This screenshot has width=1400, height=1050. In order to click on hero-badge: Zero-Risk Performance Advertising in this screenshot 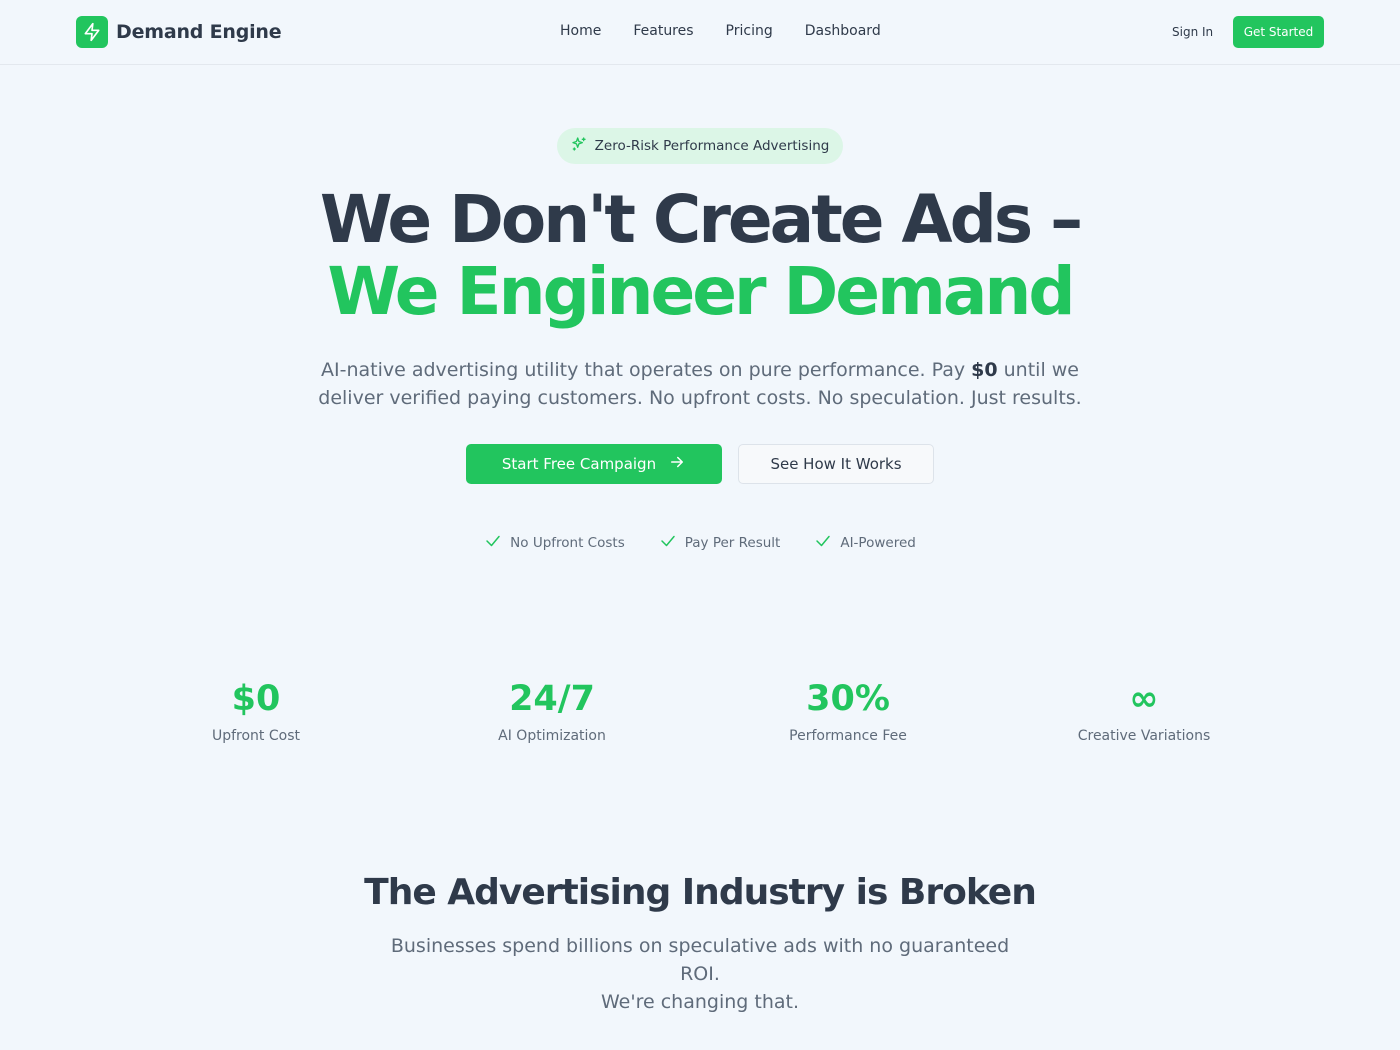, I will do `click(700, 146)`.